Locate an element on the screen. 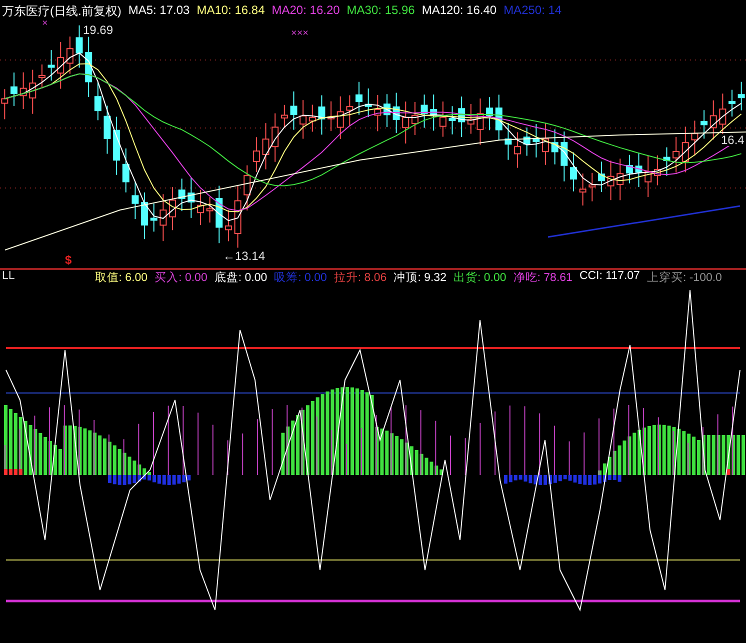 The width and height of the screenshot is (746, 643). indicator-value: 出货: 0.00 is located at coordinates (479, 277).